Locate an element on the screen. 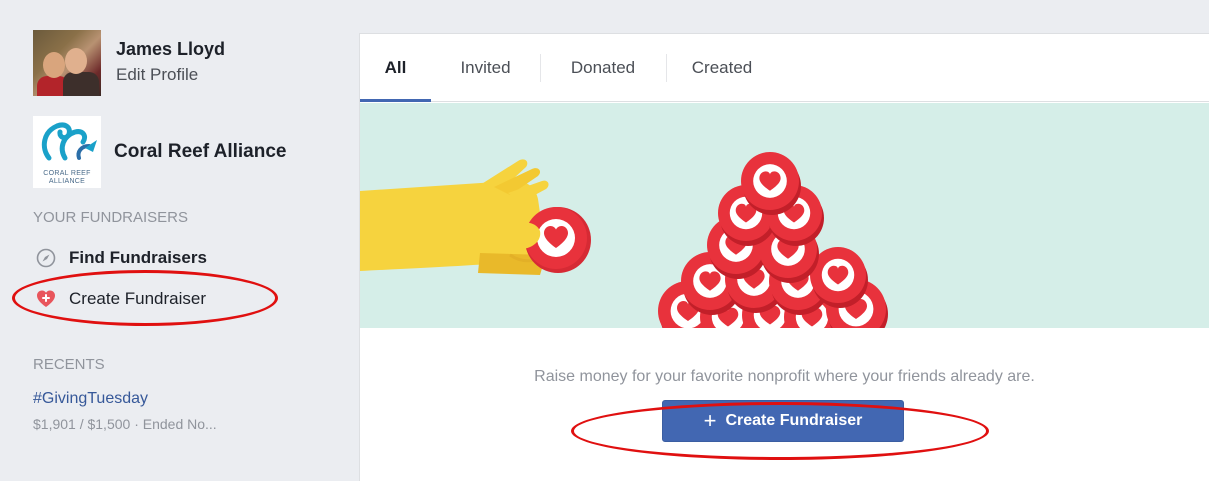 The height and width of the screenshot is (481, 1209). create-fundraiser-sidebar-link: Create Fundraiser is located at coordinates (121, 299).